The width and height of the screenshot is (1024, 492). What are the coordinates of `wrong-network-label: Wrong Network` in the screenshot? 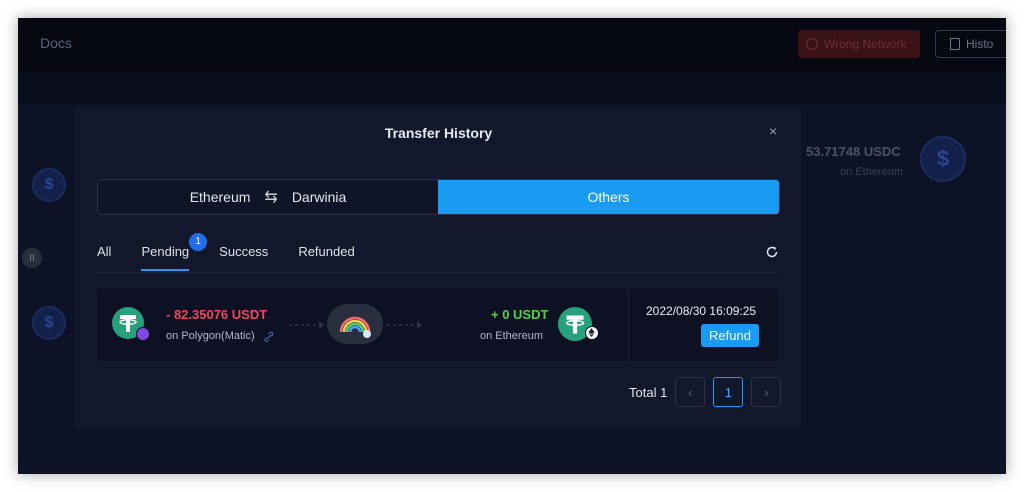 It's located at (865, 44).